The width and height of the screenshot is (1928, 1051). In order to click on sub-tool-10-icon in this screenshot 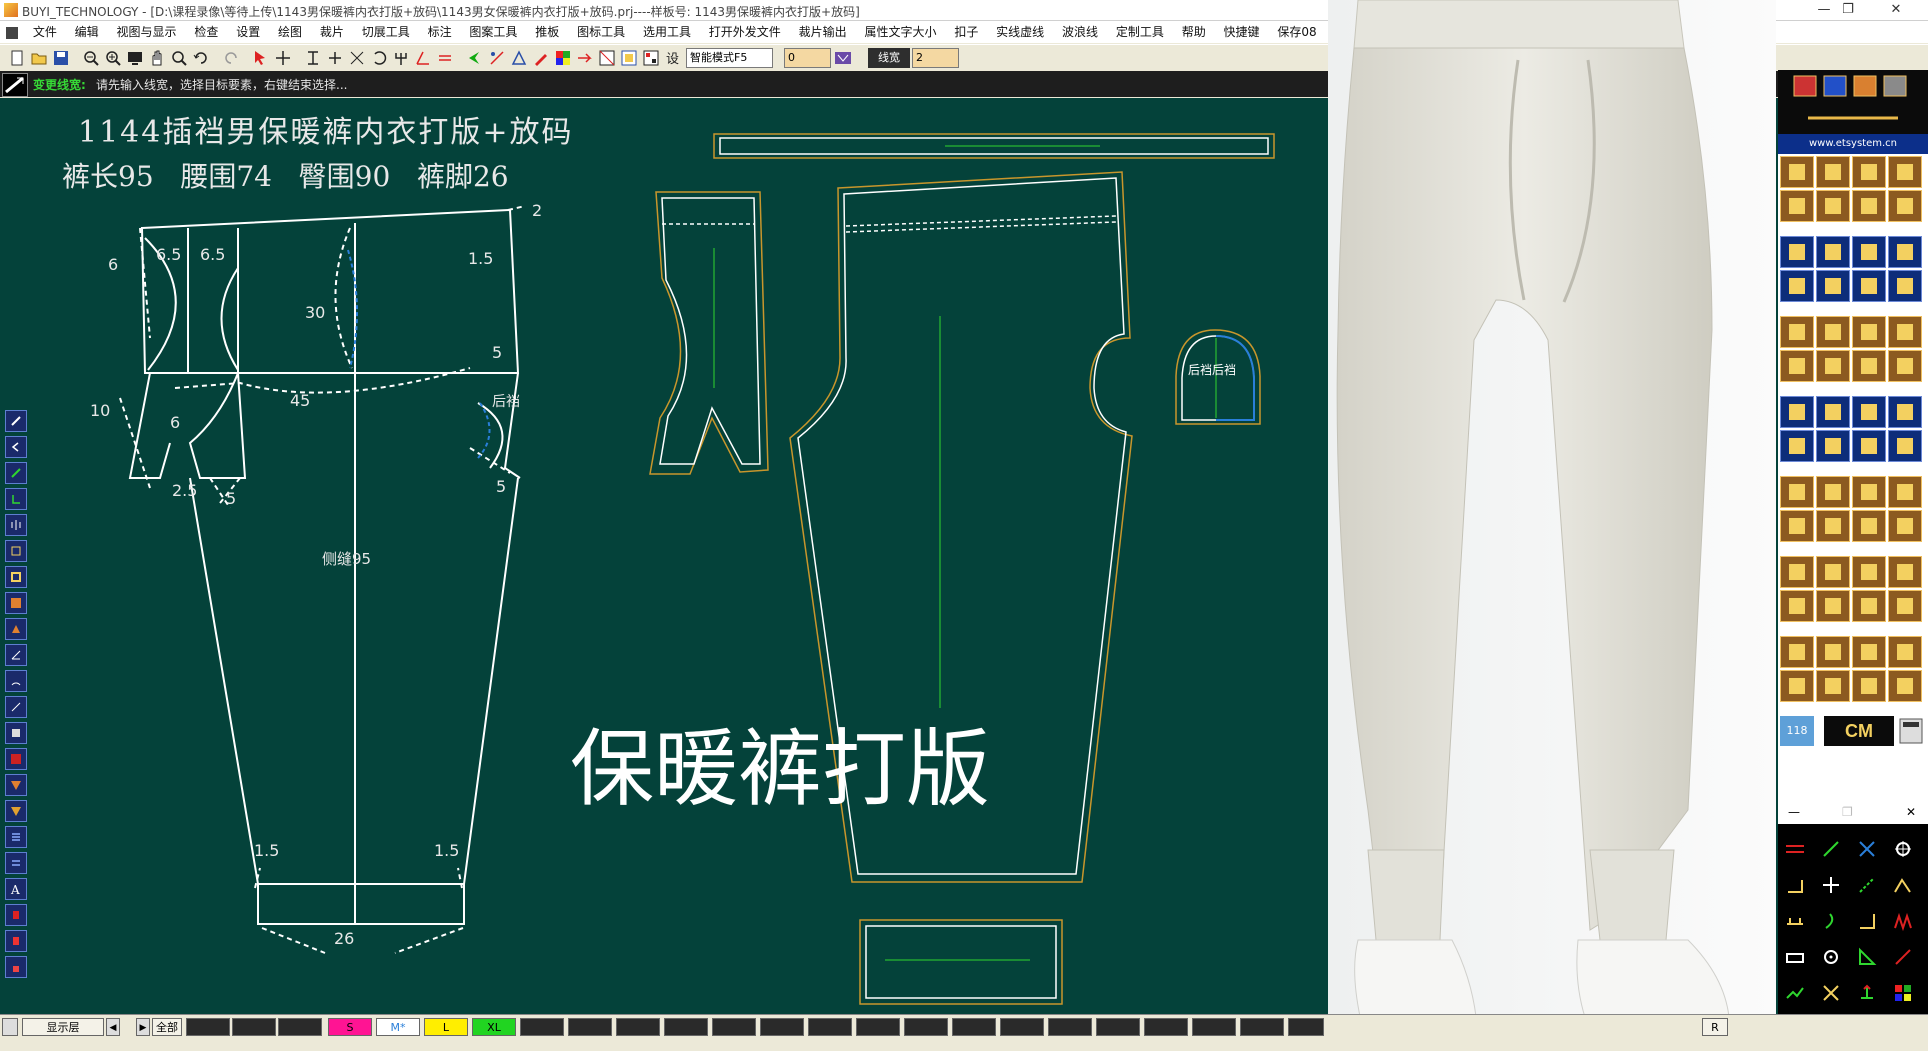, I will do `click(1831, 921)`.